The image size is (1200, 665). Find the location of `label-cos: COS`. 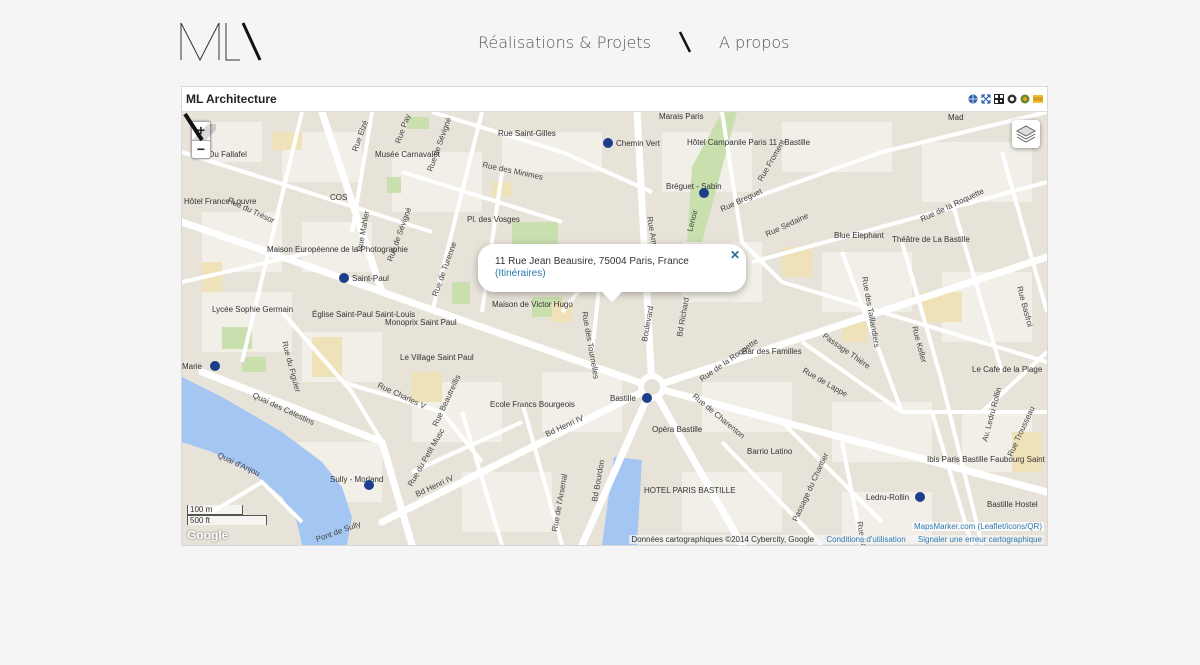

label-cos: COS is located at coordinates (338, 197).